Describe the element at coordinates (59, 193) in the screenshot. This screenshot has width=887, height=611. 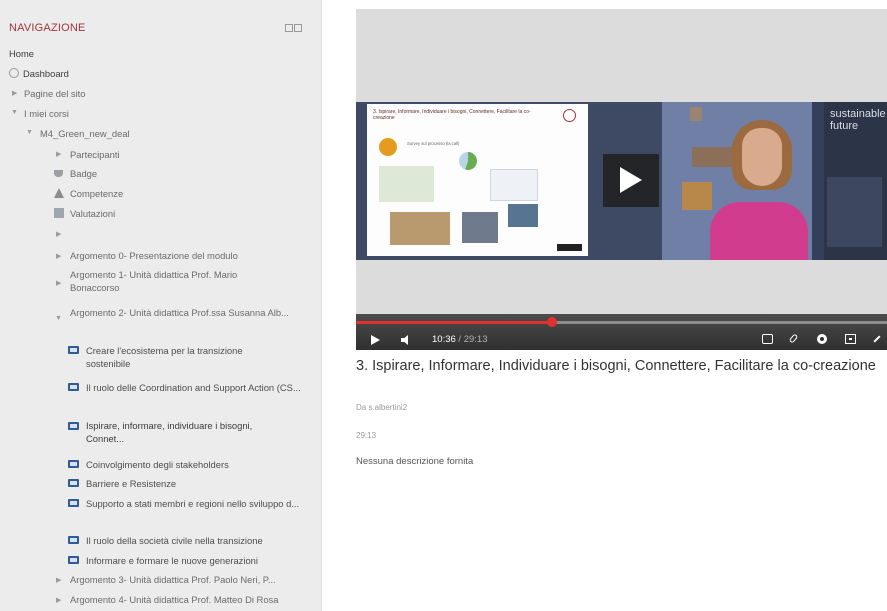
I see `competency-icon` at that location.